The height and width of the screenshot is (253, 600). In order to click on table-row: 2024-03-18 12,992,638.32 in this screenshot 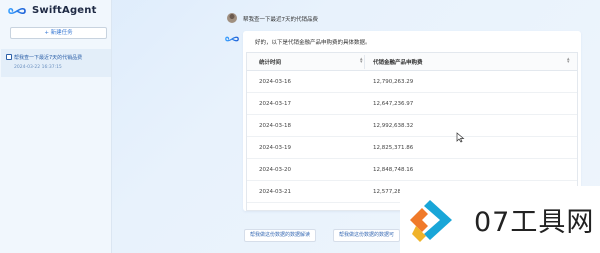, I will do `click(412, 126)`.